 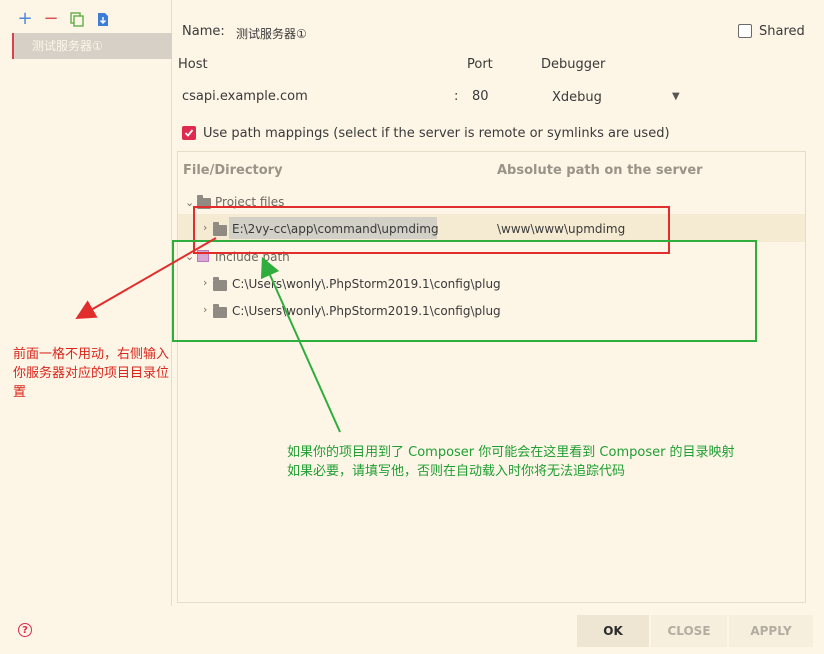 I want to click on annotation-arrow-green, so click(x=300, y=344).